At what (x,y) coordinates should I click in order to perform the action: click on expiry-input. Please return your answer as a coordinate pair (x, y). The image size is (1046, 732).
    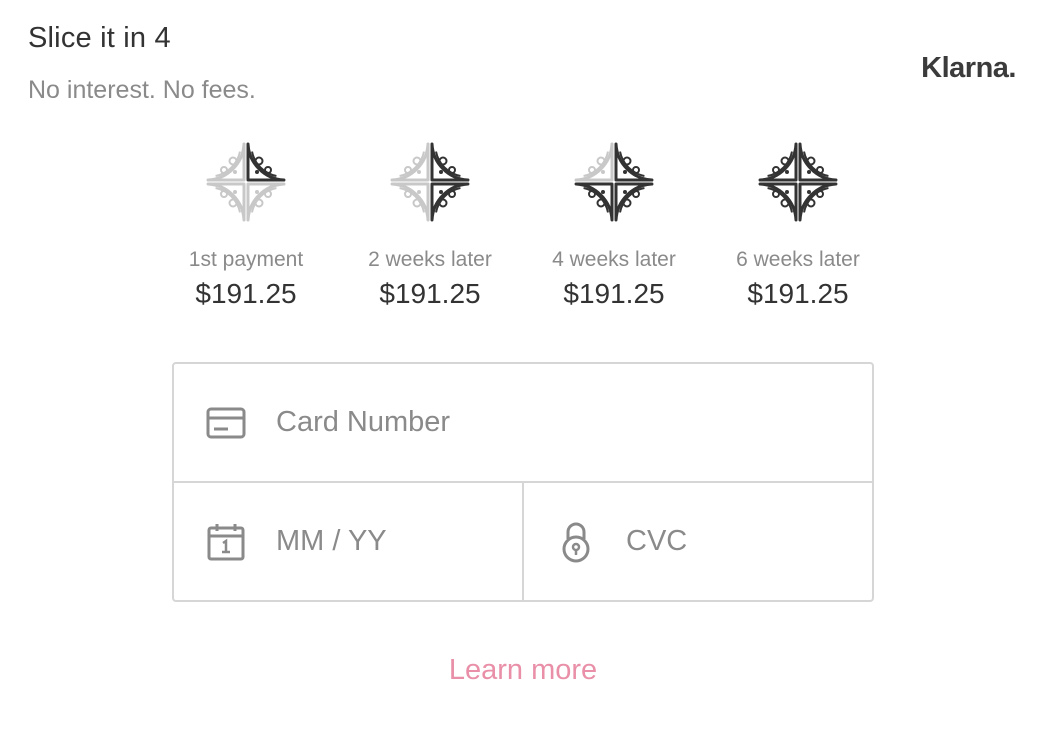
    Looking at the image, I should click on (399, 541).